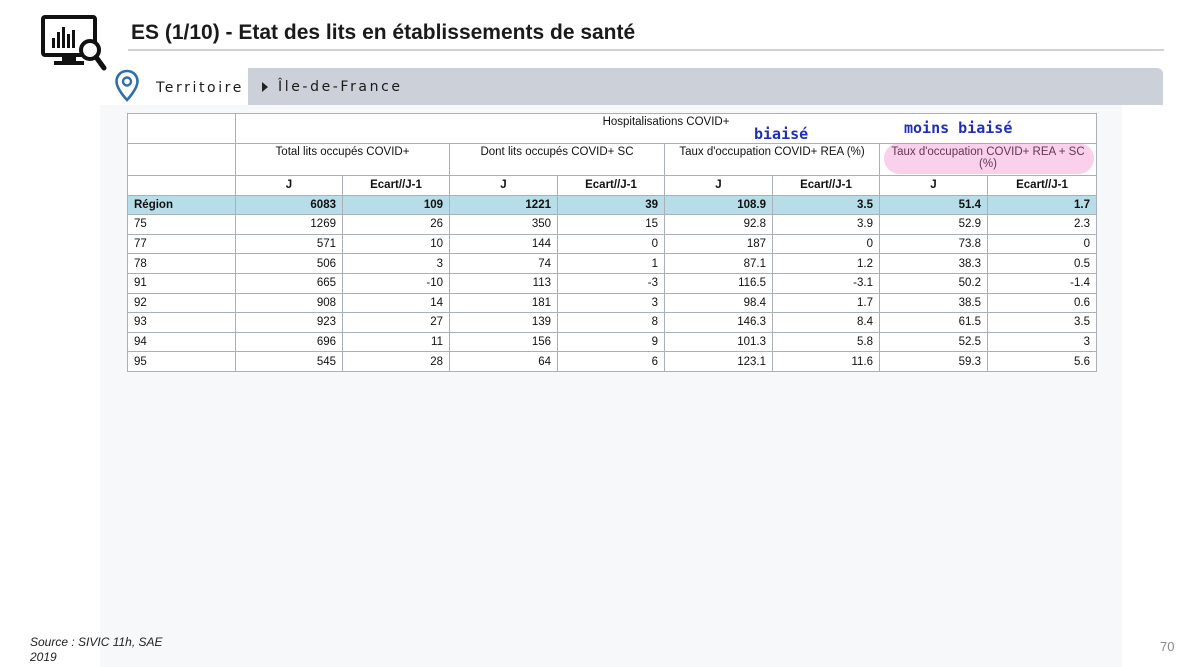 This screenshot has width=1200, height=667. Describe the element at coordinates (396, 342) in the screenshot. I see `table-cell: 11` at that location.